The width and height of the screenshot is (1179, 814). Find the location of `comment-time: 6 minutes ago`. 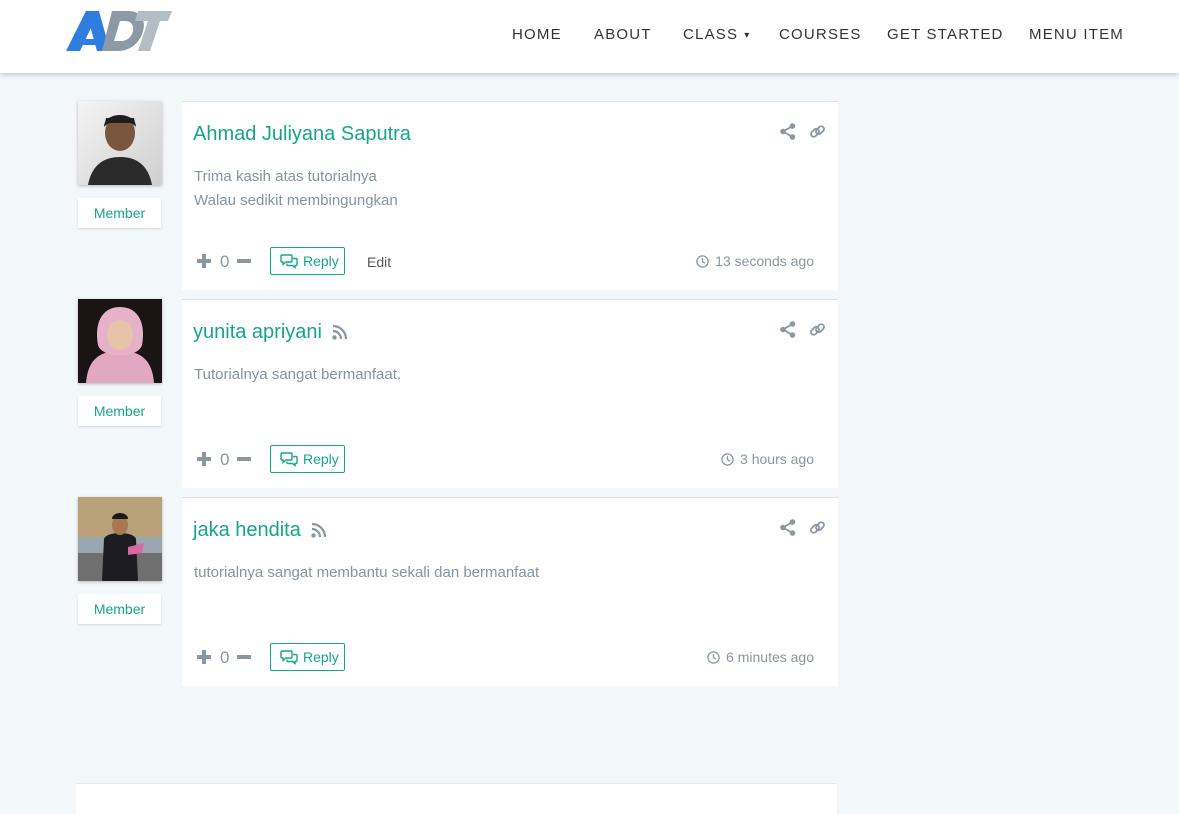

comment-time: 6 minutes ago is located at coordinates (760, 657).